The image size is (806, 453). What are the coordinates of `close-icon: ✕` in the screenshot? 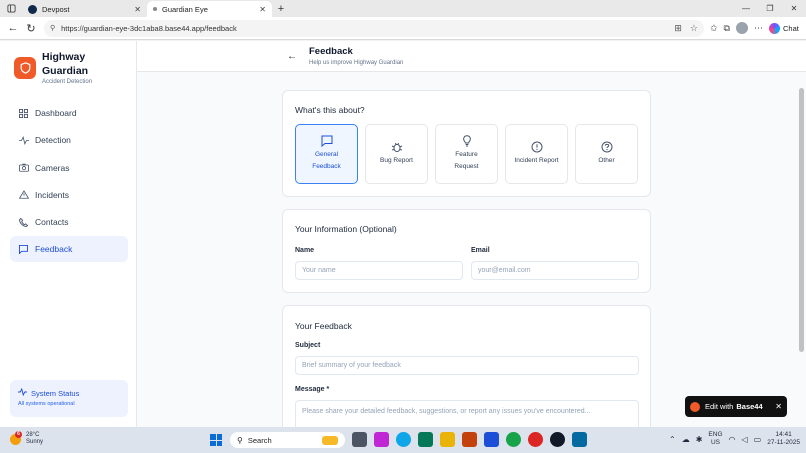 It's located at (778, 406).